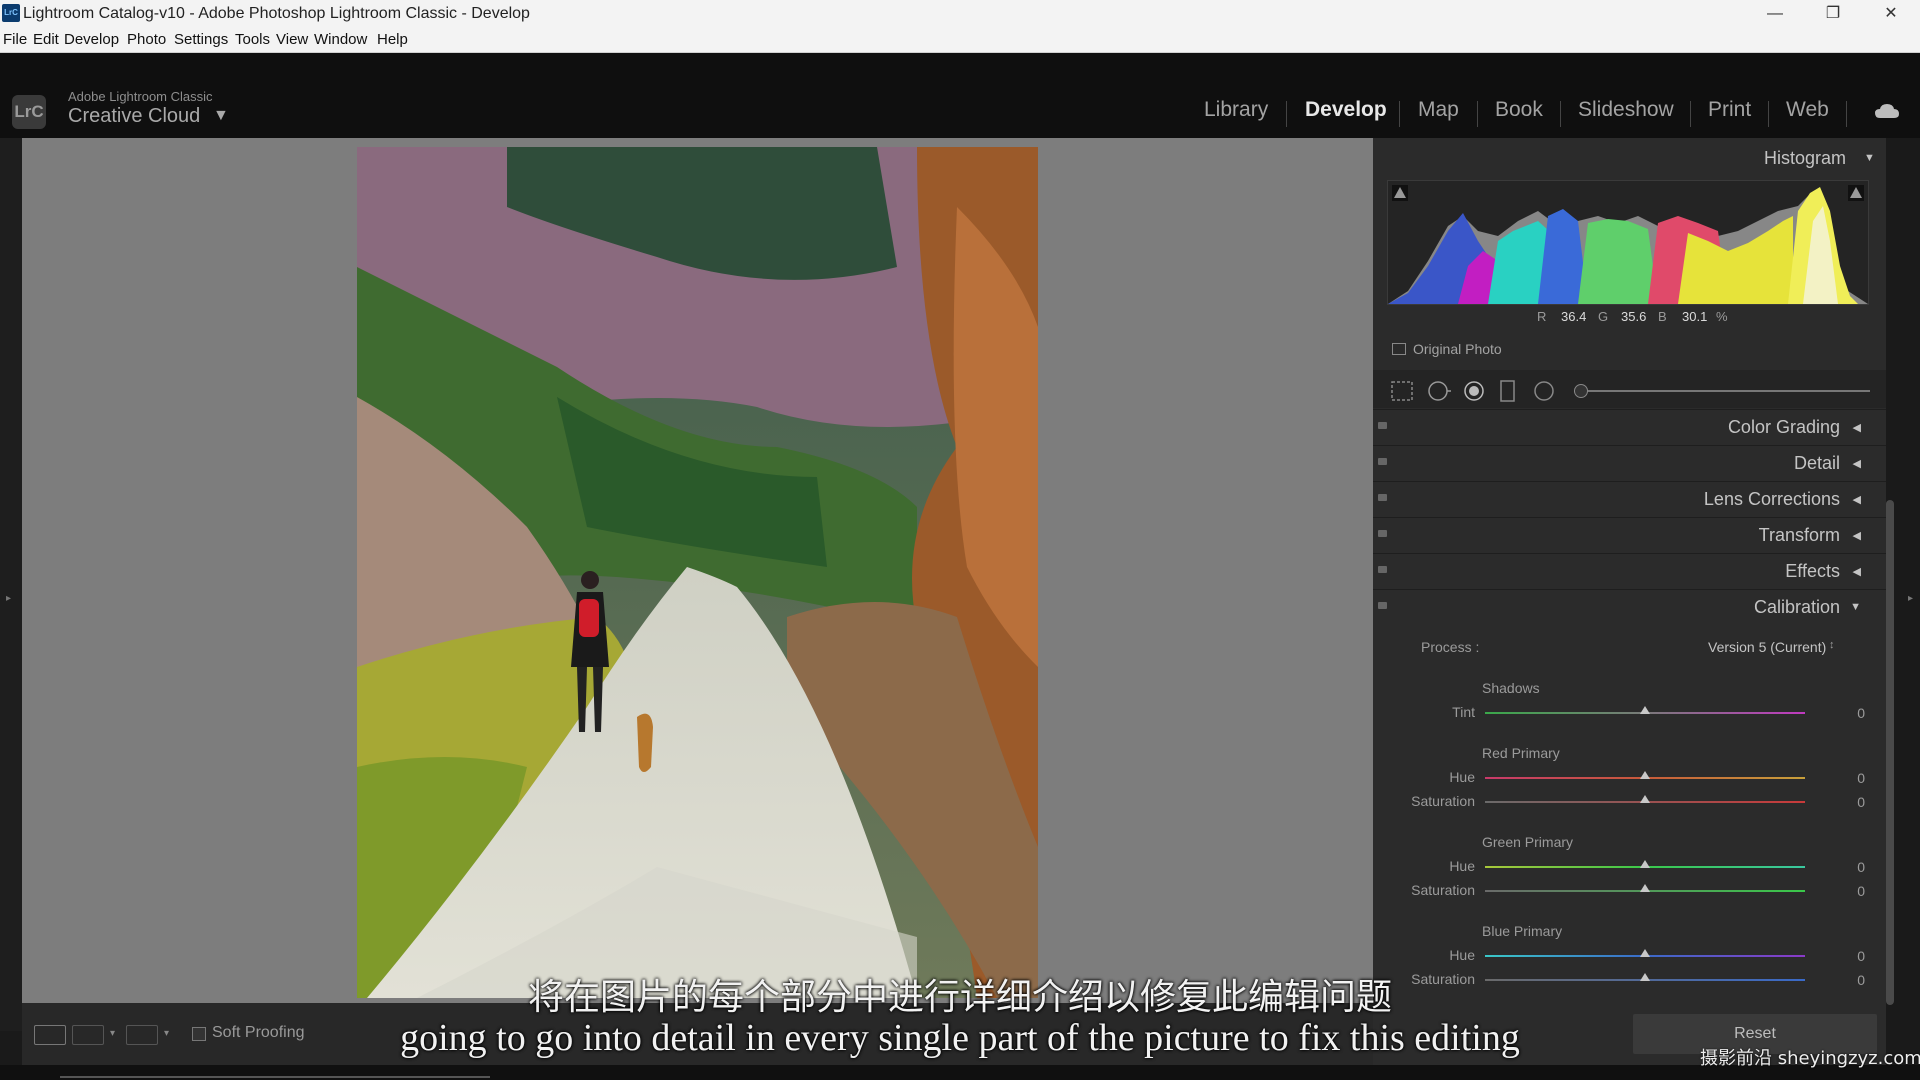 This screenshot has height=1080, width=1920. I want to click on section-label: Color Grading, so click(1783, 427).